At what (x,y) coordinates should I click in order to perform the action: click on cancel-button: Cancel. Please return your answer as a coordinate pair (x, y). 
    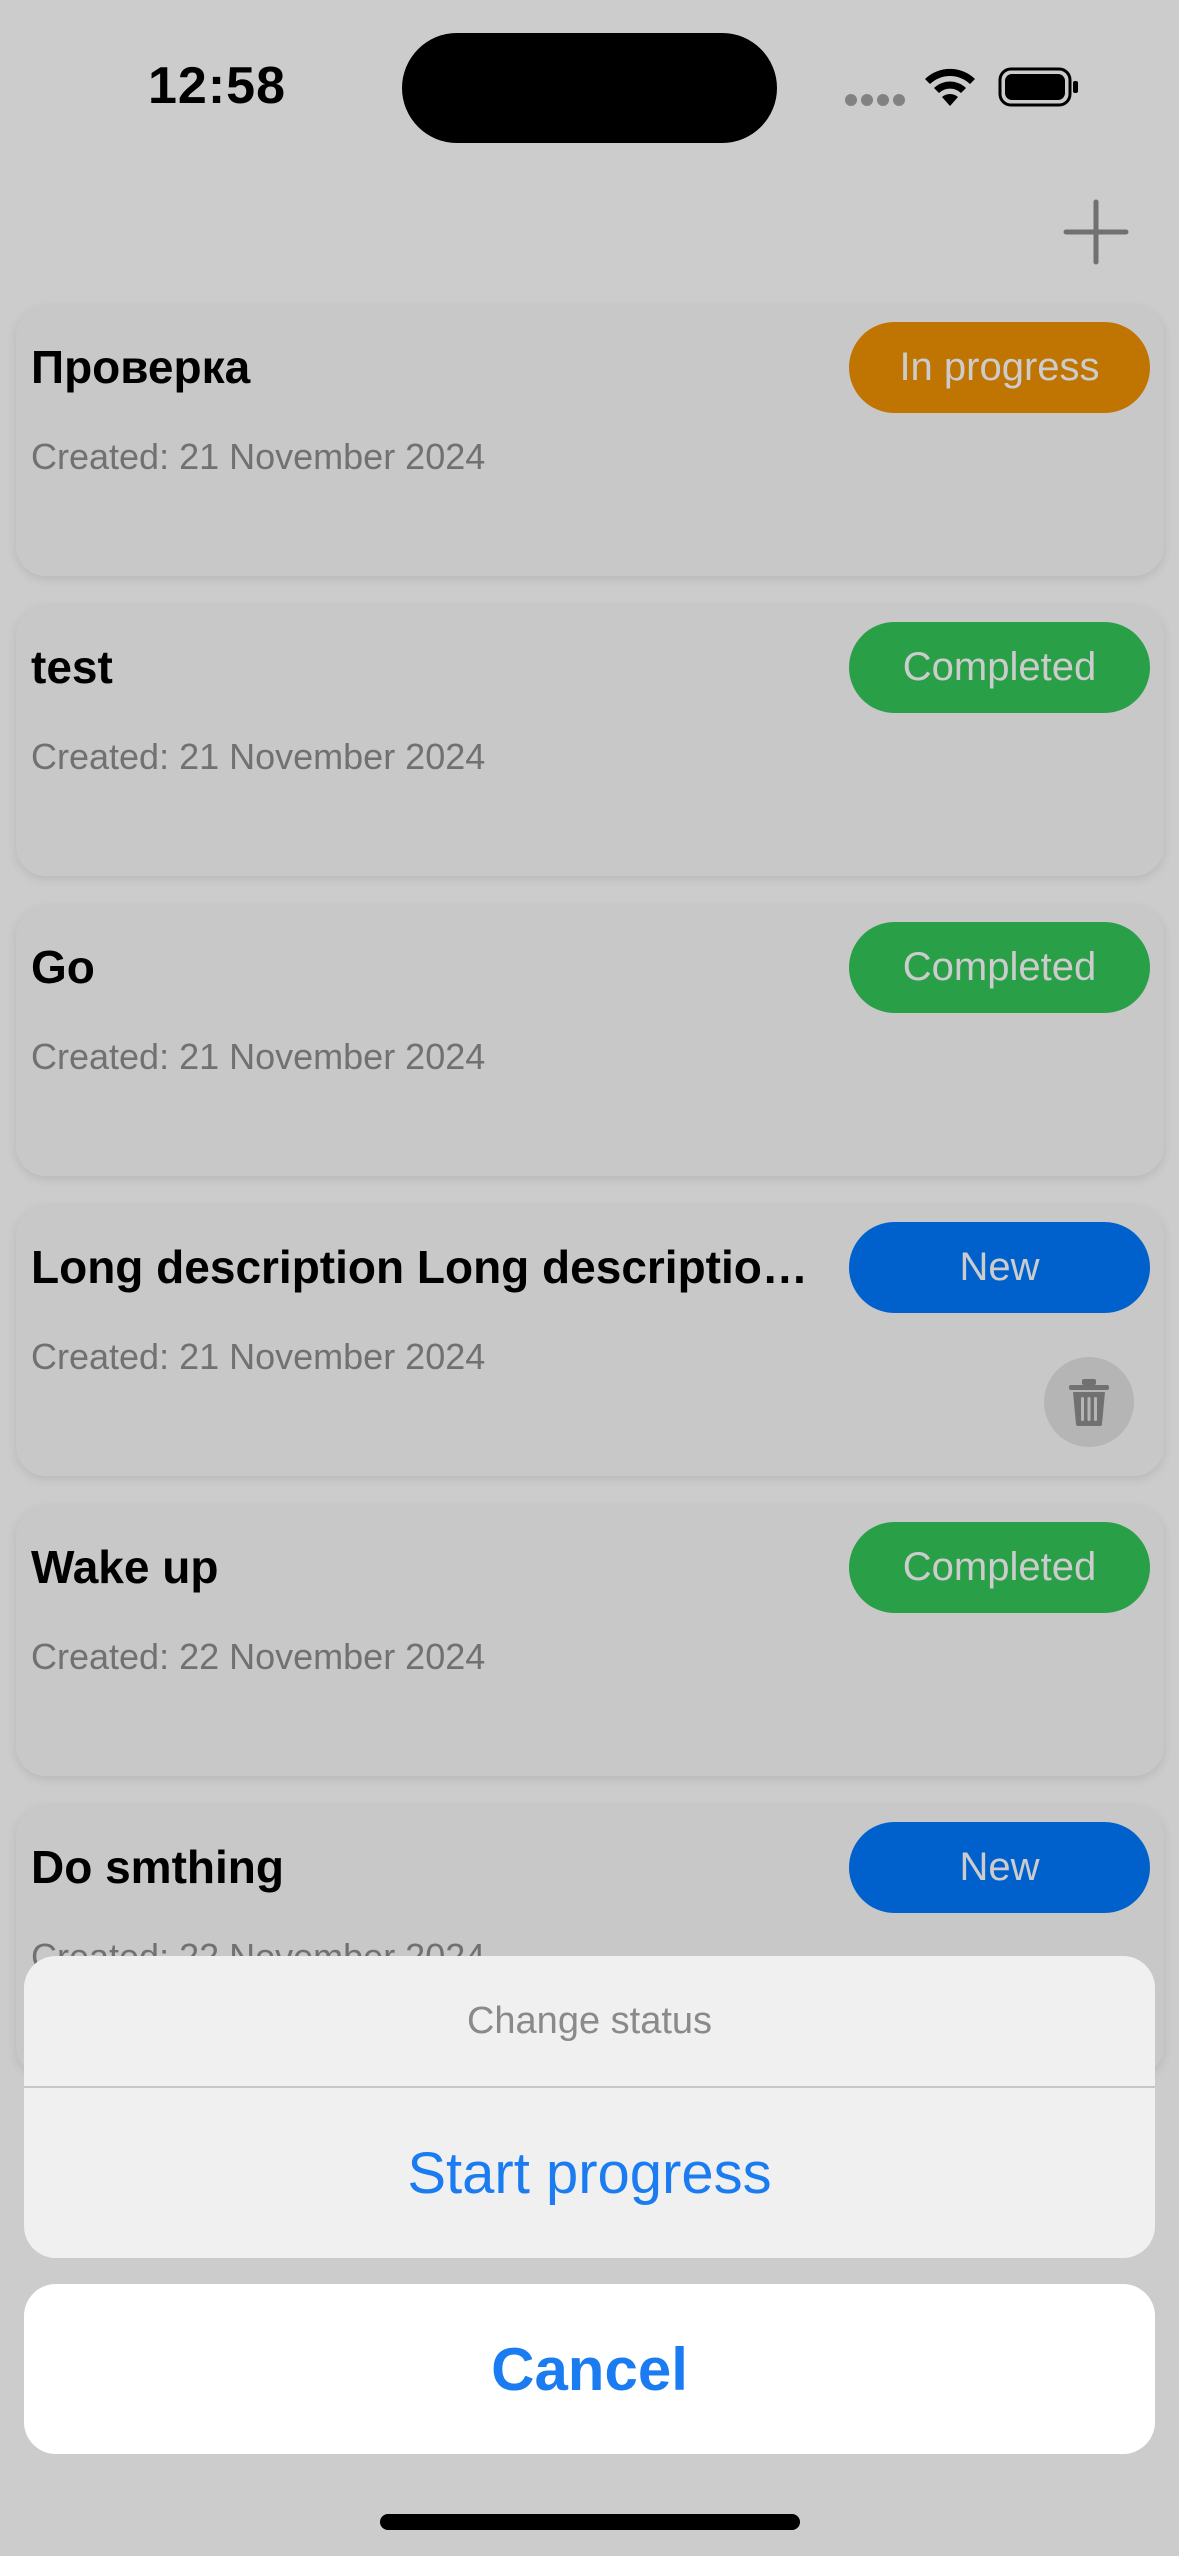
    Looking at the image, I should click on (589, 2369).